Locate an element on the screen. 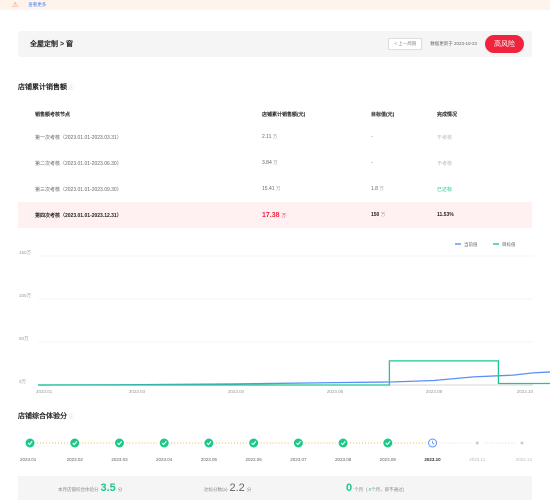  x-tick-label: 2023.10 is located at coordinates (525, 391).